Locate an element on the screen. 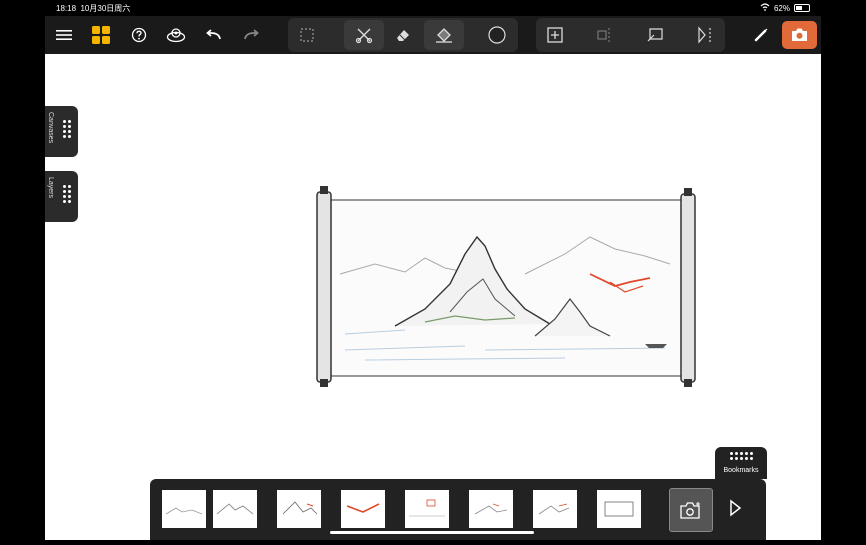  battery-icon is located at coordinates (802, 8).